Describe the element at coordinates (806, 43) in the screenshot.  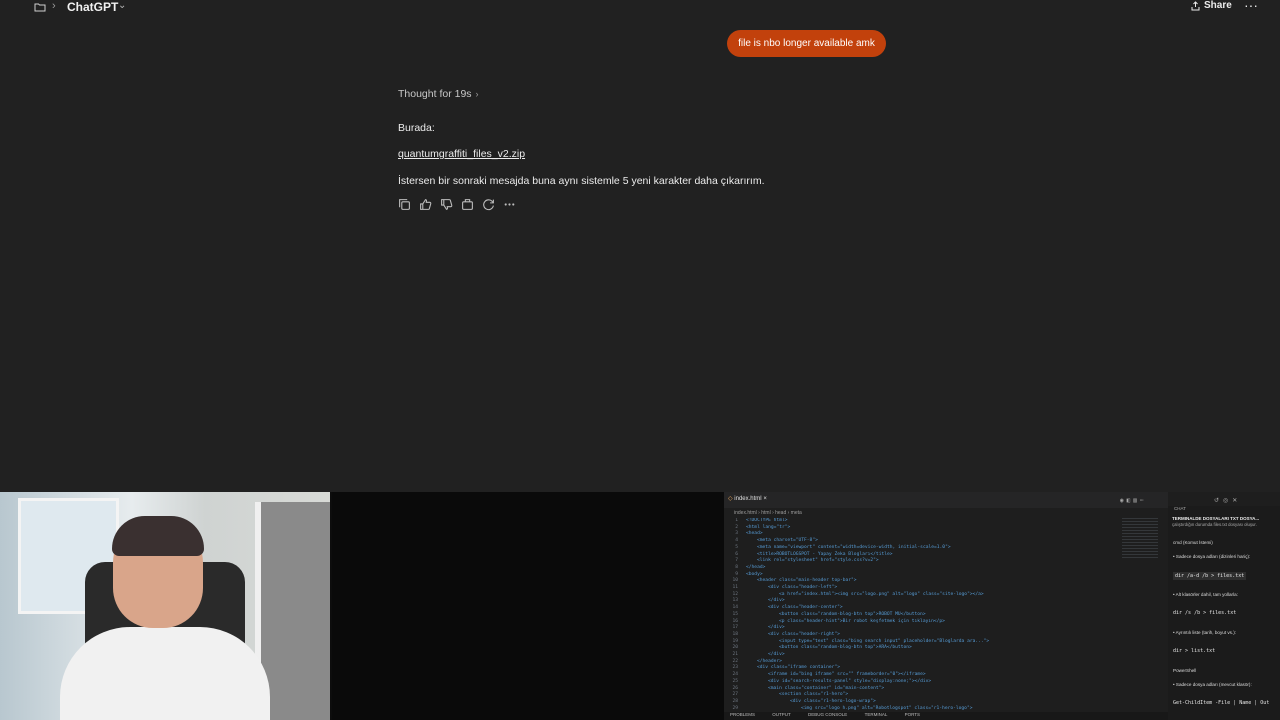
I see `user-message-text: file is nbo longer available amk` at that location.